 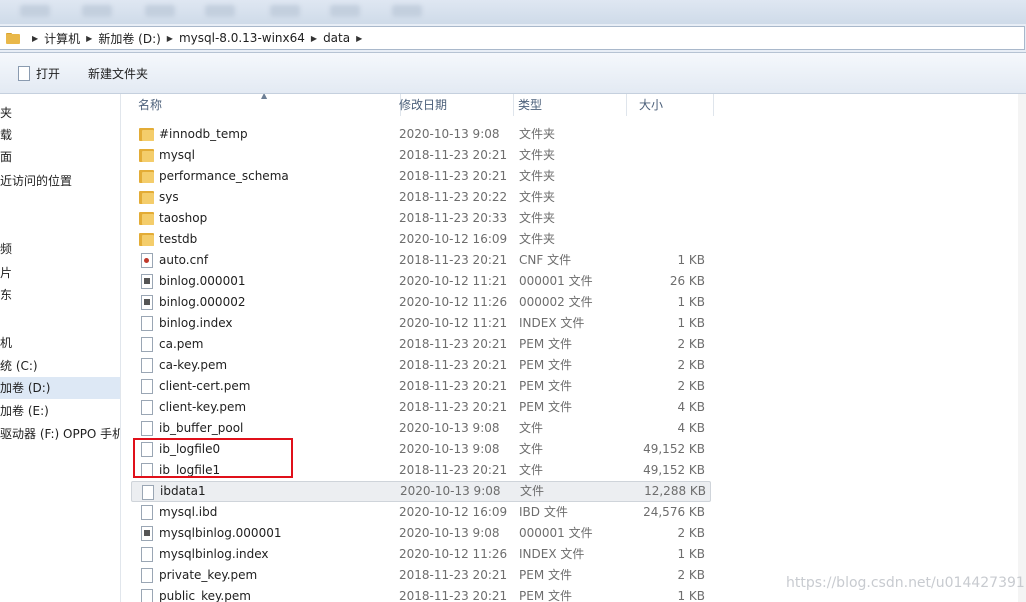 What do you see at coordinates (421, 491) in the screenshot?
I see `file-row: ibdata1 2020-10-13 9:08 文件 12,288 KB` at bounding box center [421, 491].